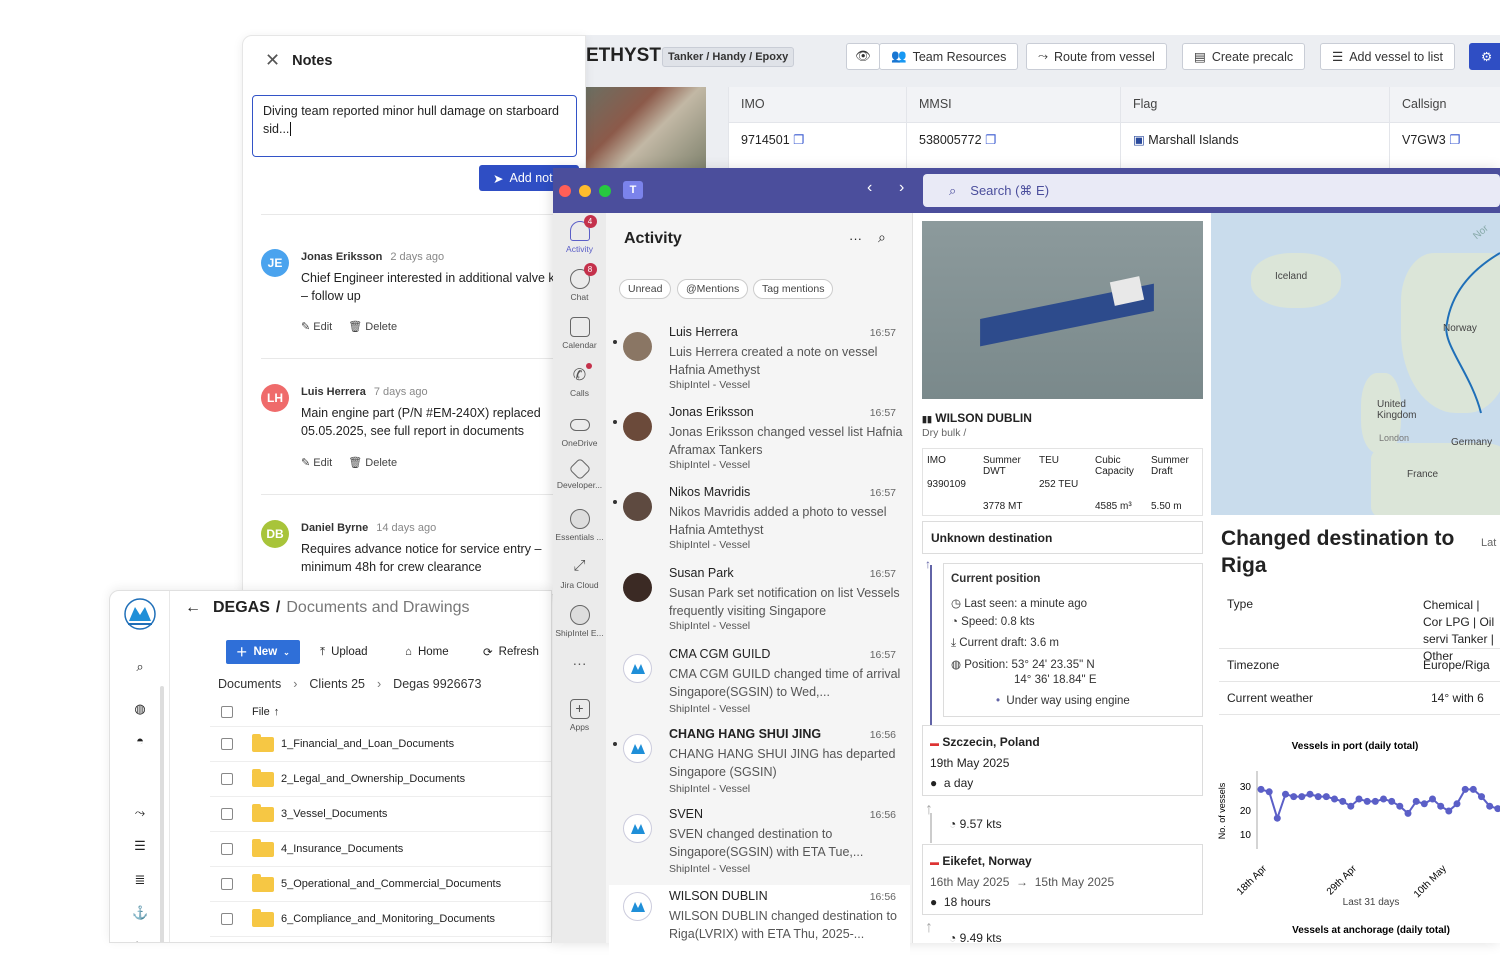 The height and width of the screenshot is (965, 1500). What do you see at coordinates (227, 711) in the screenshot?
I see `select-all-checkbox` at bounding box center [227, 711].